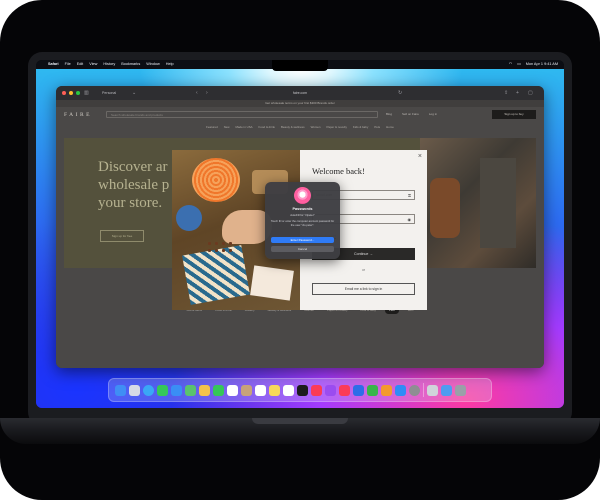 This screenshot has width=600, height=500. I want to click on reload-icon: ↻, so click(400, 93).